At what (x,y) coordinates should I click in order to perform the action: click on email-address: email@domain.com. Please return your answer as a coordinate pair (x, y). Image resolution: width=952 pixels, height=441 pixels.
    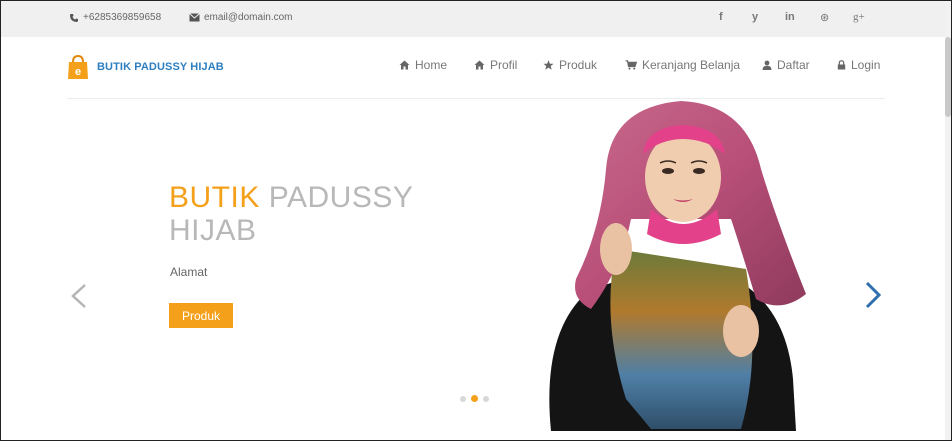
    Looking at the image, I should click on (248, 17).